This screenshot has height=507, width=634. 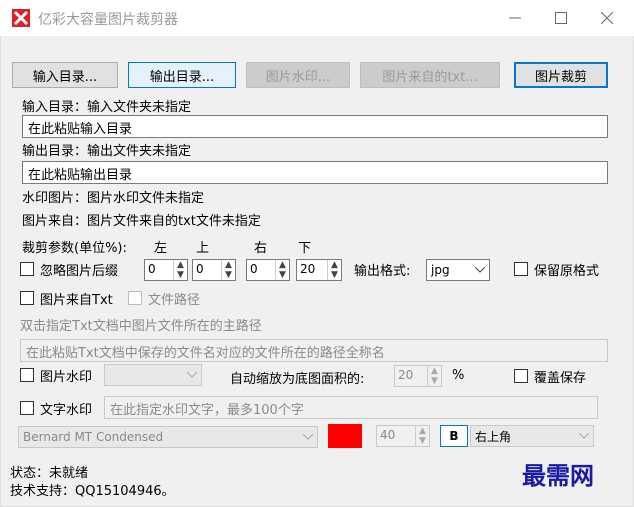 What do you see at coordinates (315, 172) in the screenshot?
I see `output-dir-field: 在此粘贴输出目录` at bounding box center [315, 172].